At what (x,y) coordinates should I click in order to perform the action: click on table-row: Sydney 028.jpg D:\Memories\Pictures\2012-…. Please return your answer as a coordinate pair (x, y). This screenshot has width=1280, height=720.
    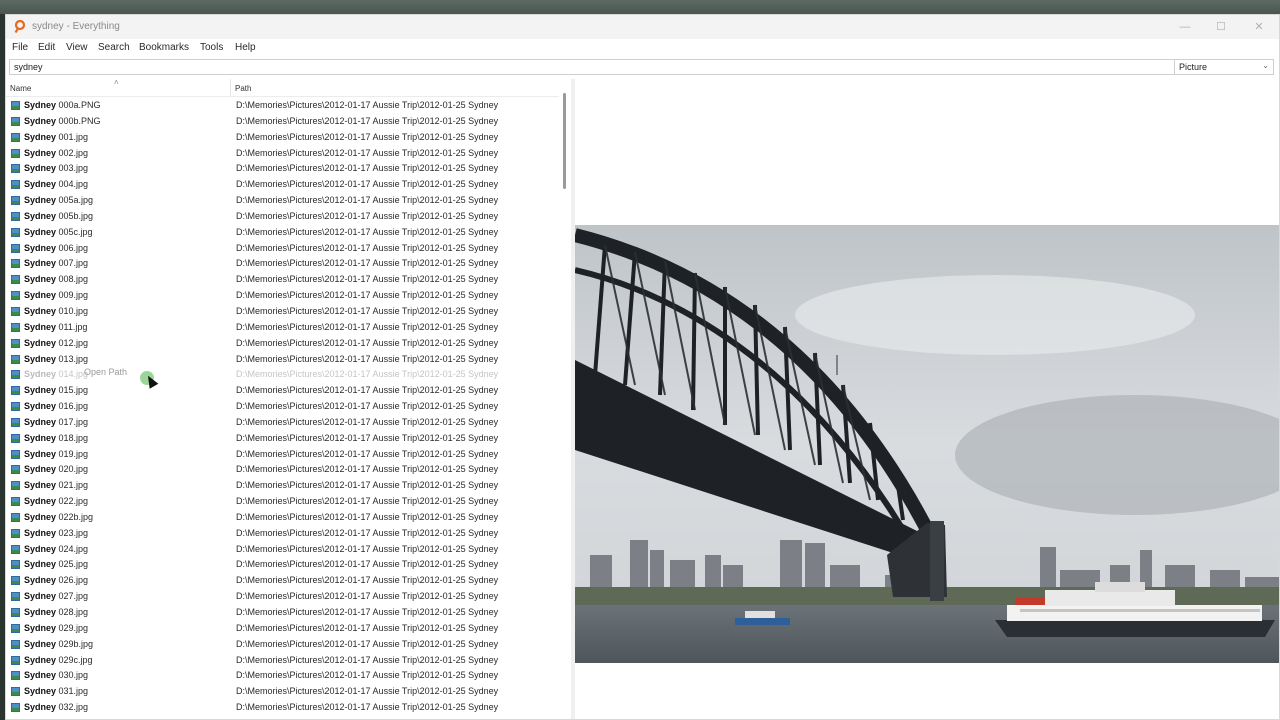
    Looking at the image, I should click on (282, 613).